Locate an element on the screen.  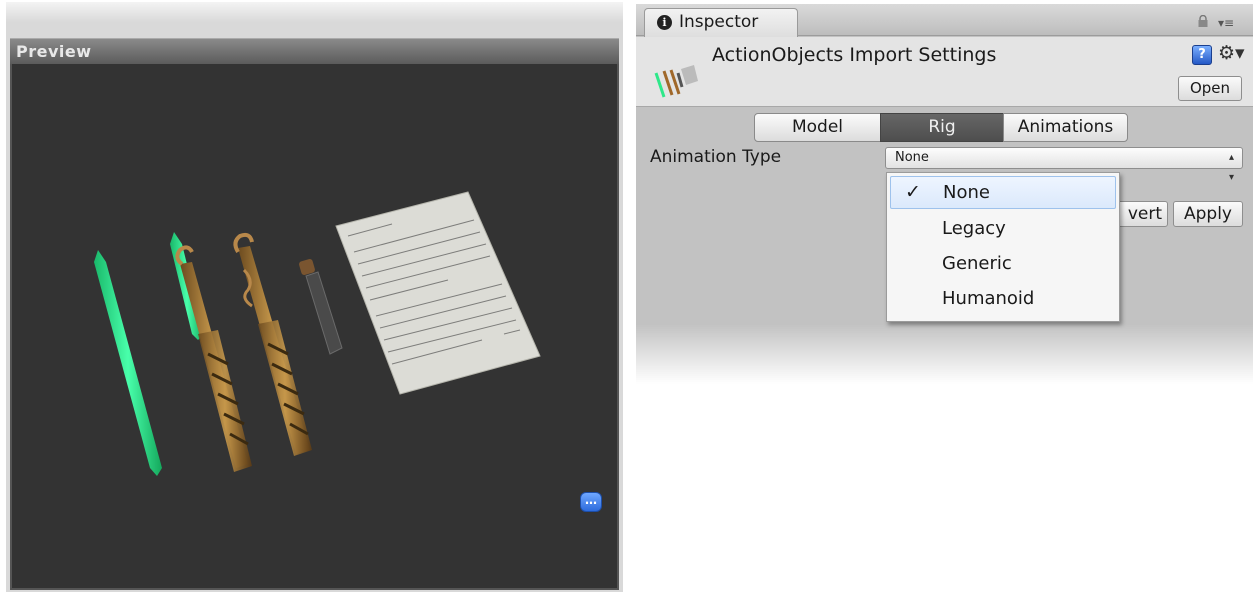
apply-button: Apply is located at coordinates (1208, 214).